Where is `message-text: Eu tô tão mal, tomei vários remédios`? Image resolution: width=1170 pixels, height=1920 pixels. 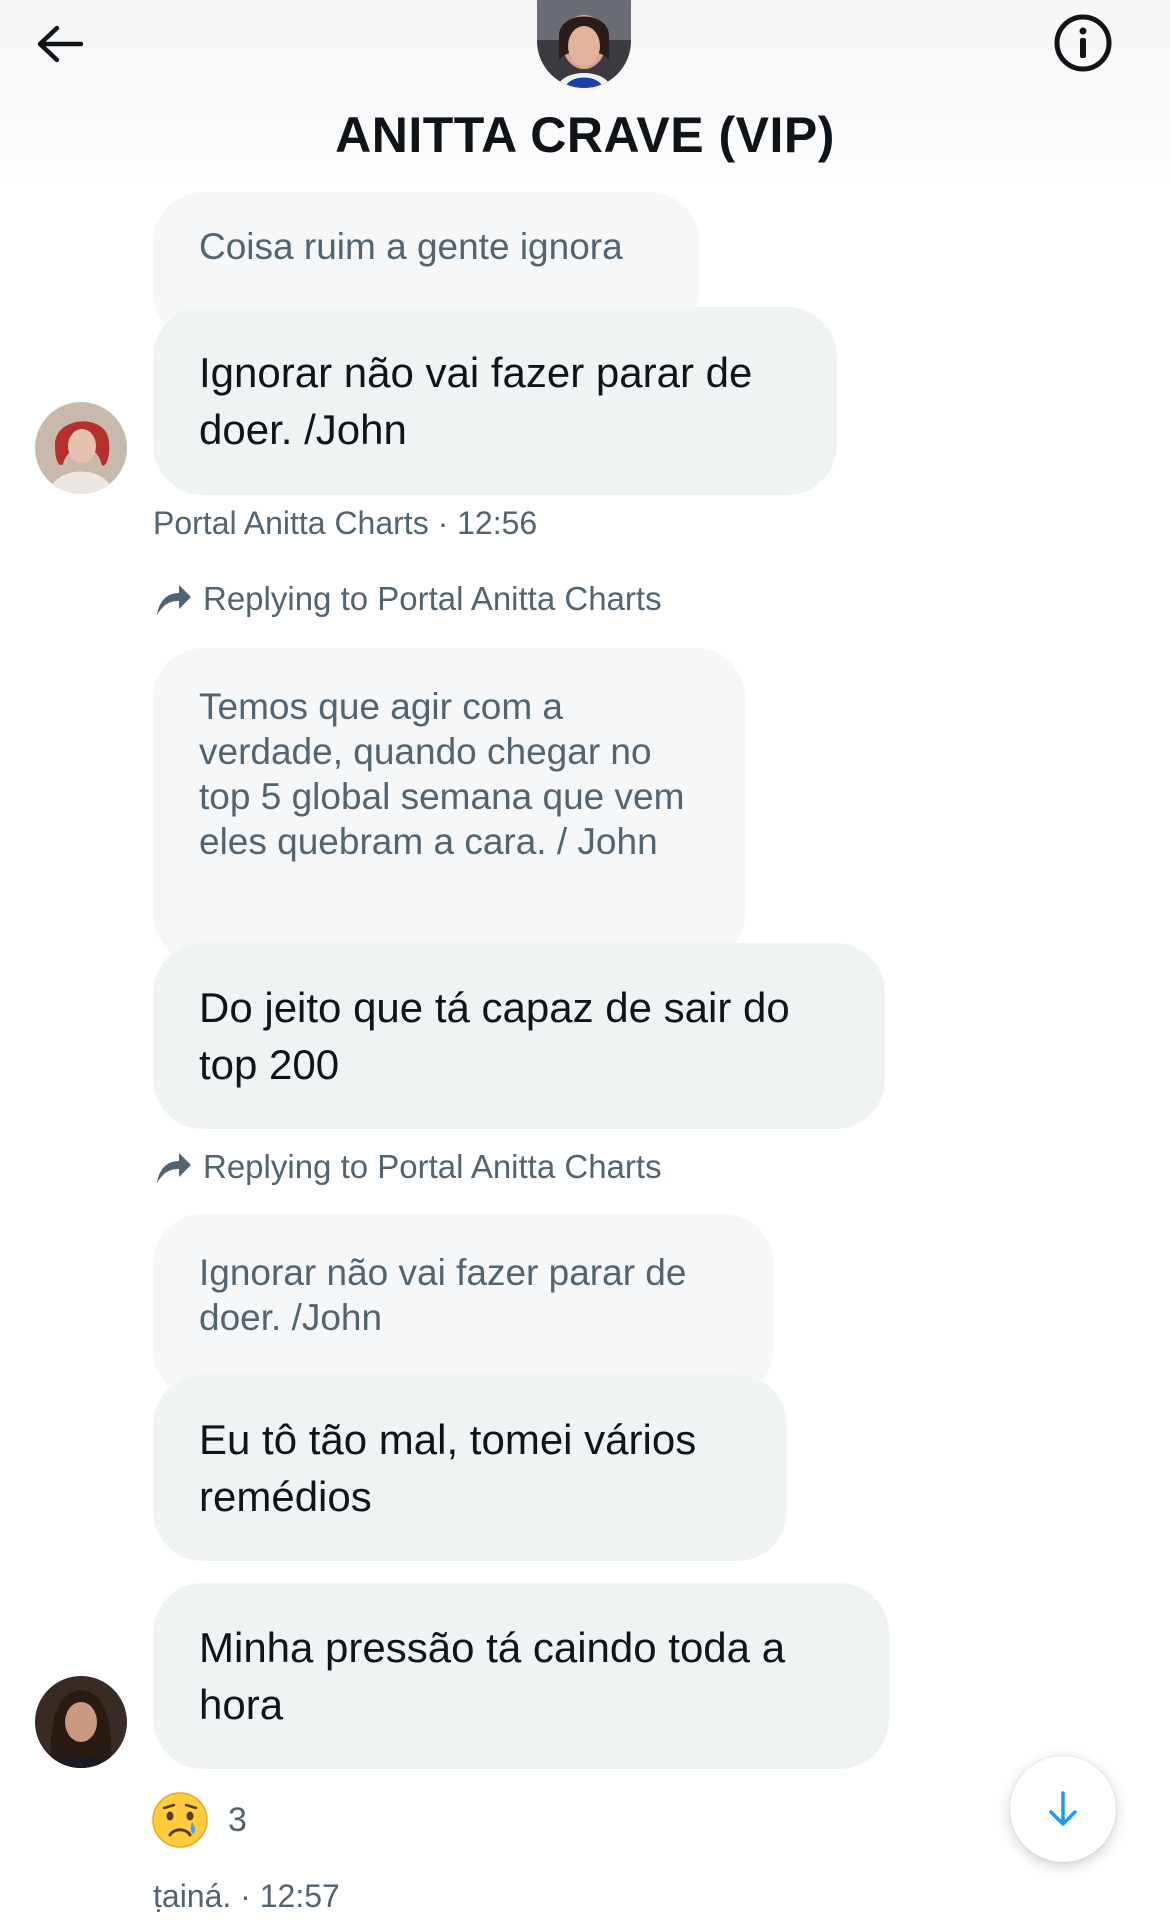
message-text: Eu tô tão mal, tomei vários remédios is located at coordinates (448, 1468).